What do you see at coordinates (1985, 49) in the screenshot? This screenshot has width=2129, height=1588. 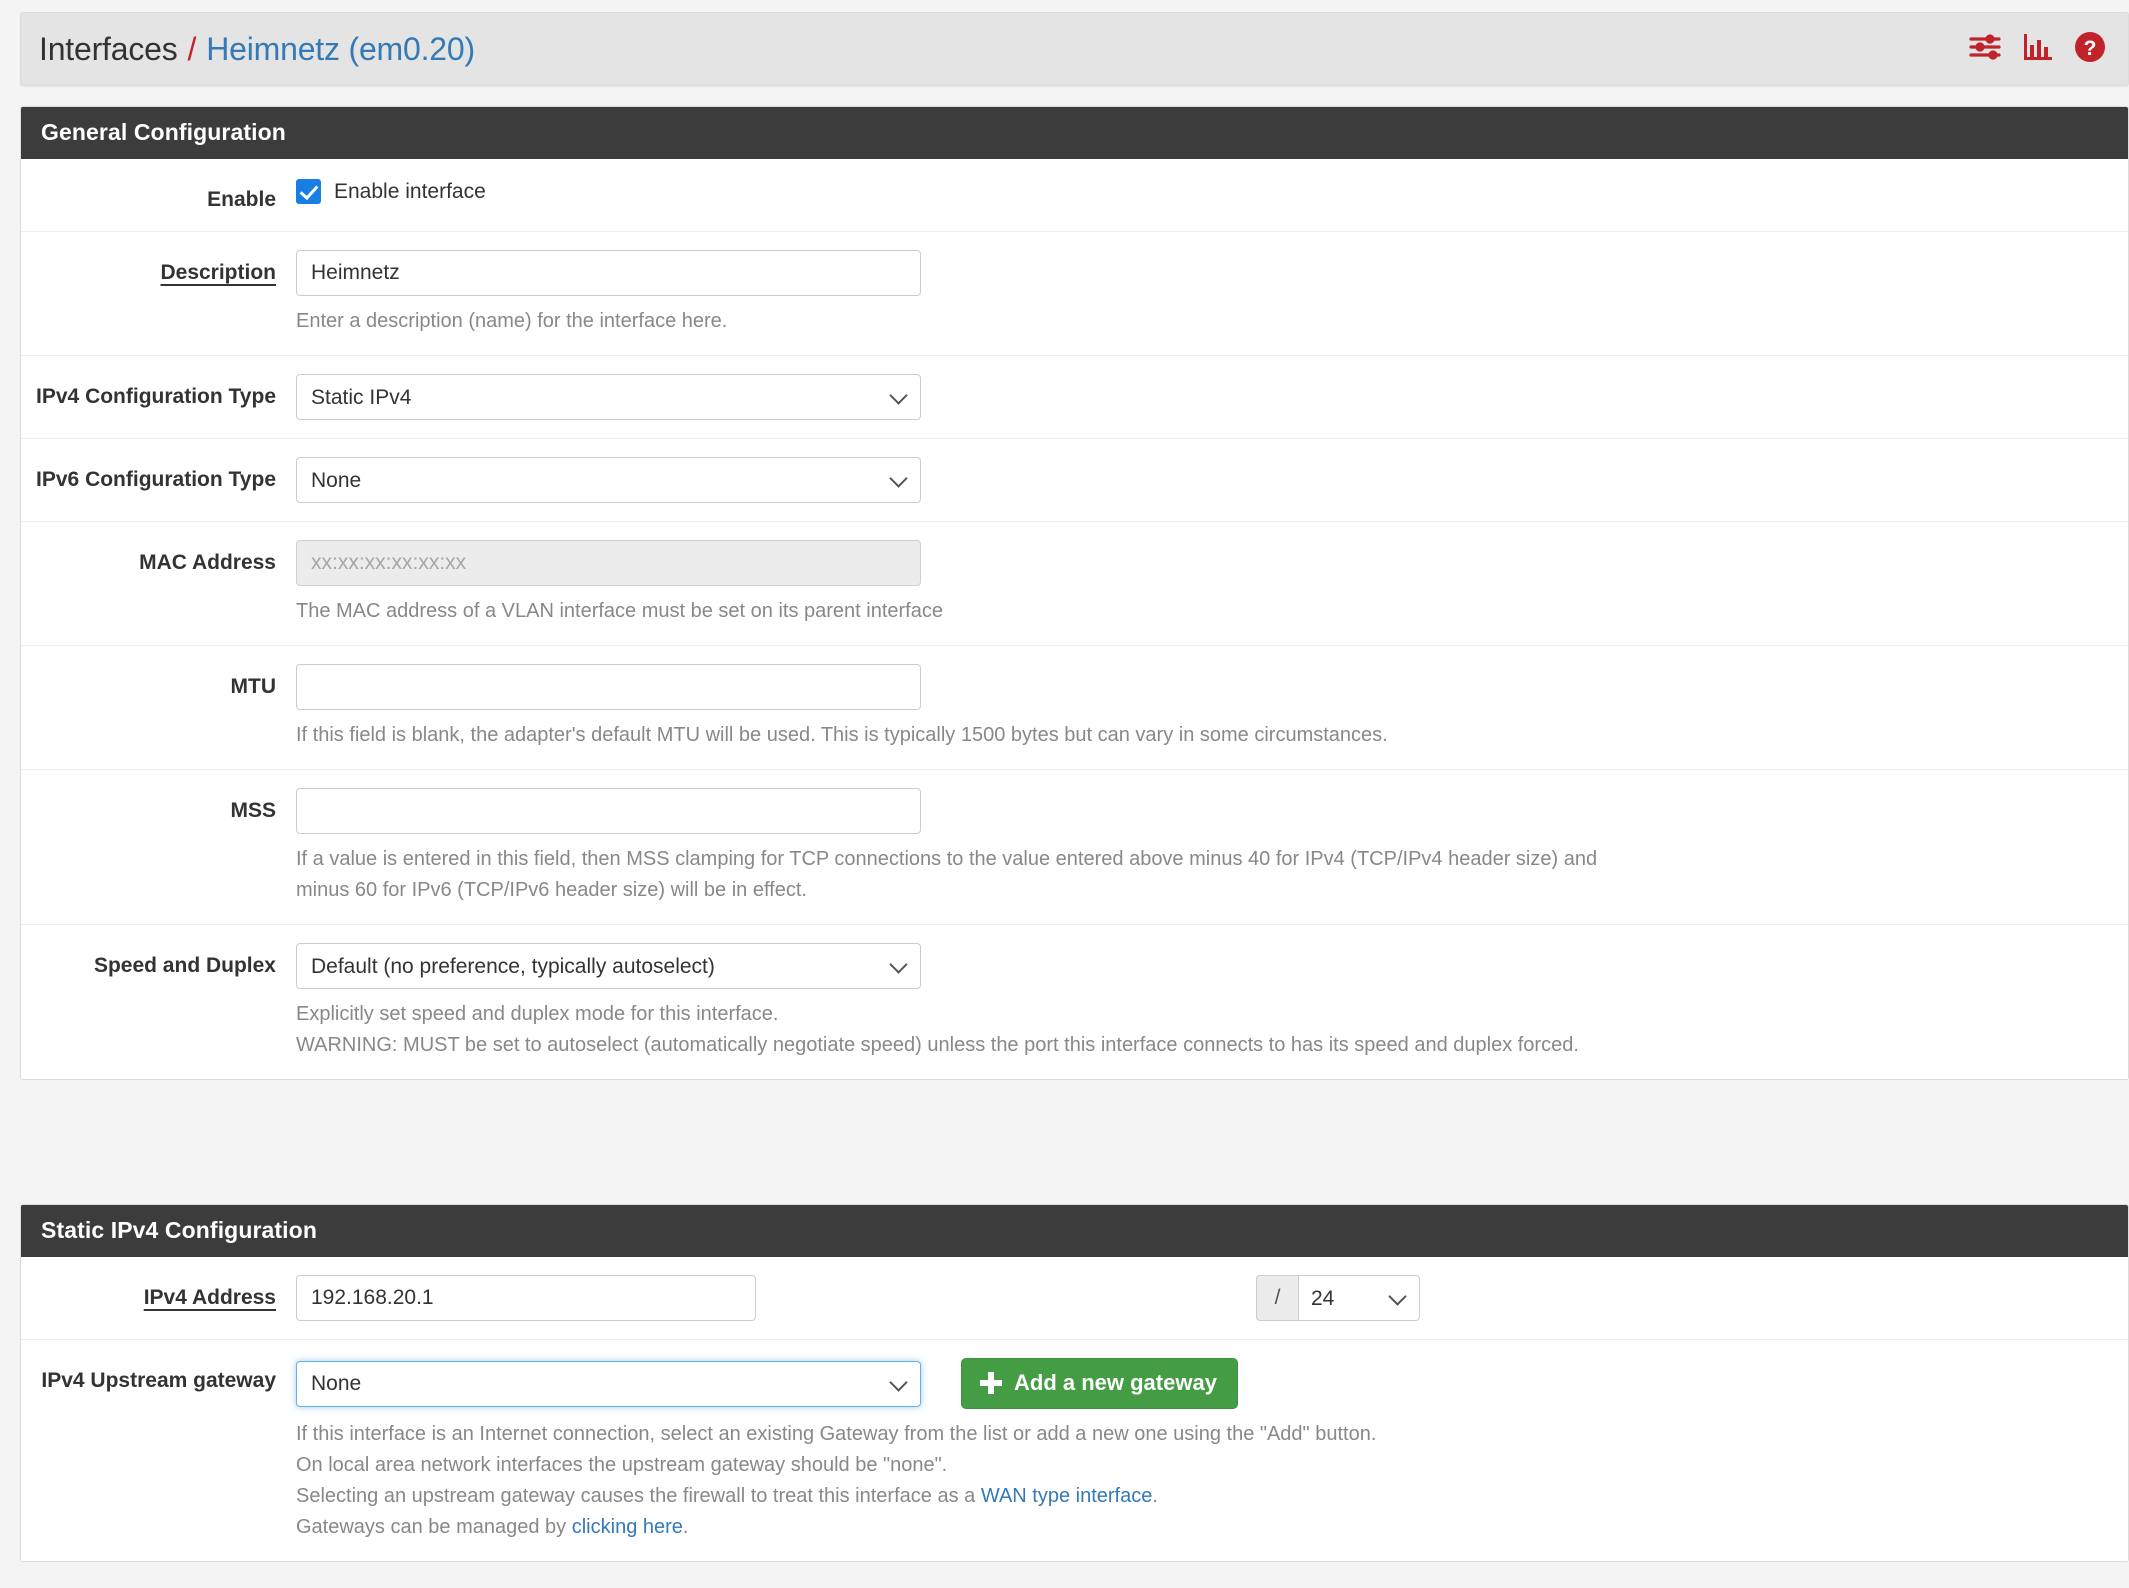 I see `sliders-icon` at bounding box center [1985, 49].